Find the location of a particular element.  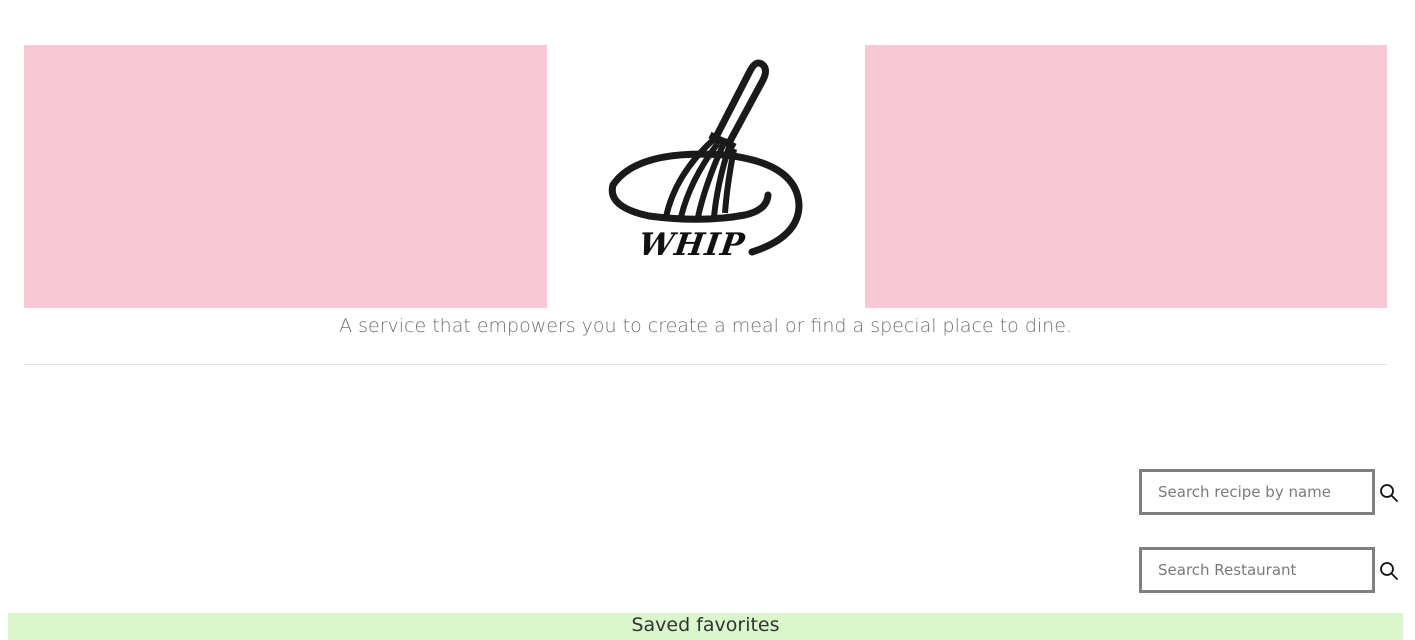

restaurant-search is located at coordinates (1274, 570).